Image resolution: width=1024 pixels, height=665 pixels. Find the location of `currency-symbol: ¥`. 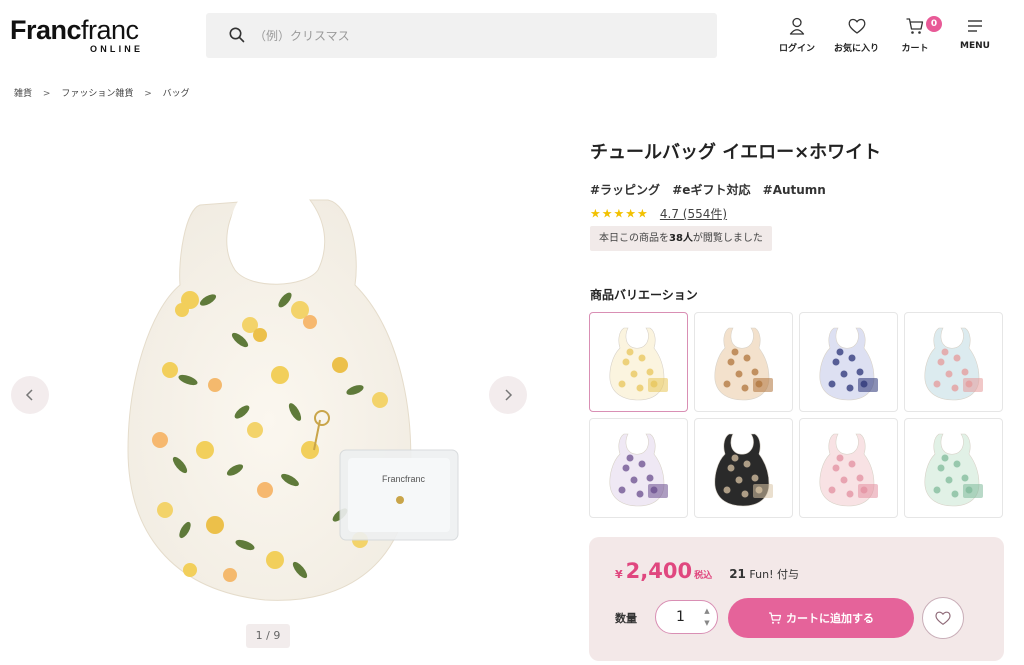

currency-symbol: ¥ is located at coordinates (619, 574).